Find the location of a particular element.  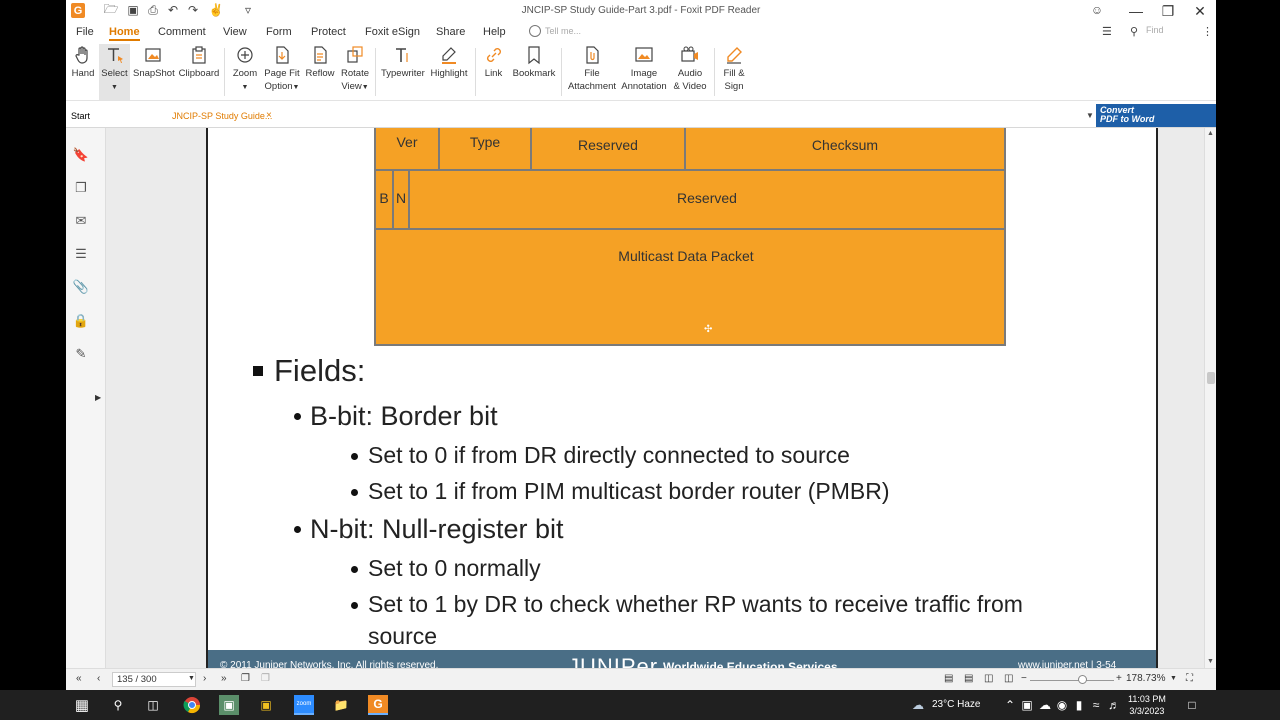

task-view-icon: ◫ is located at coordinates (153, 705).